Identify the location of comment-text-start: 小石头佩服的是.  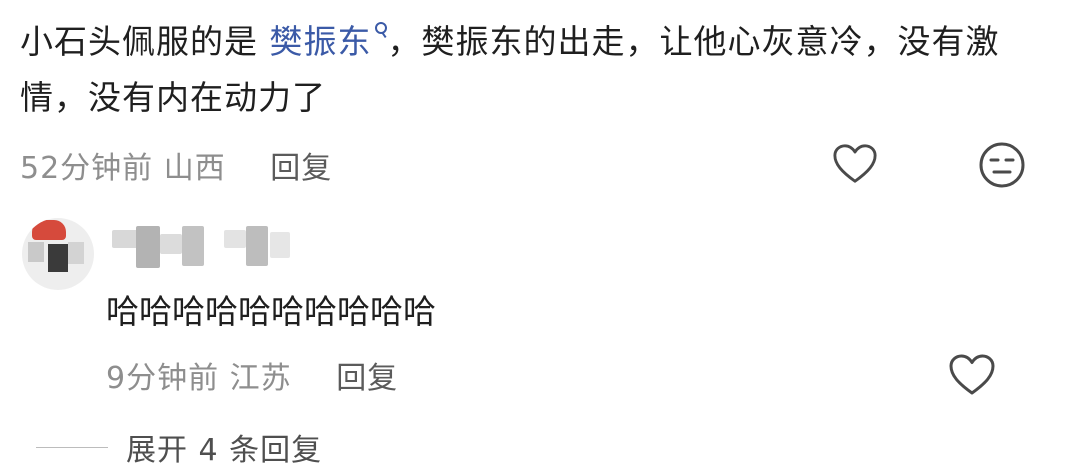
(145, 41).